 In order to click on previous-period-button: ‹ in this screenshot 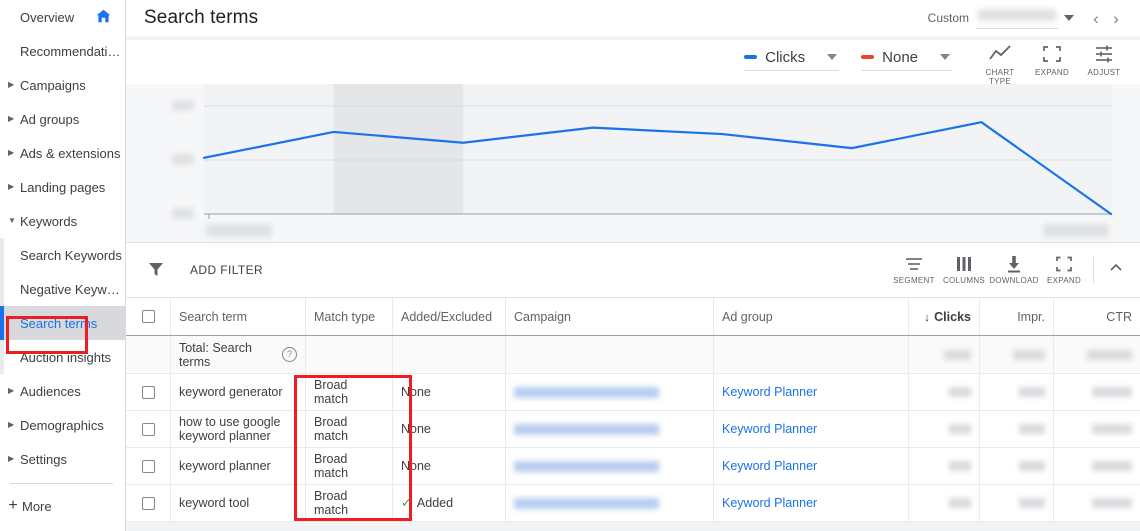, I will do `click(1096, 18)`.